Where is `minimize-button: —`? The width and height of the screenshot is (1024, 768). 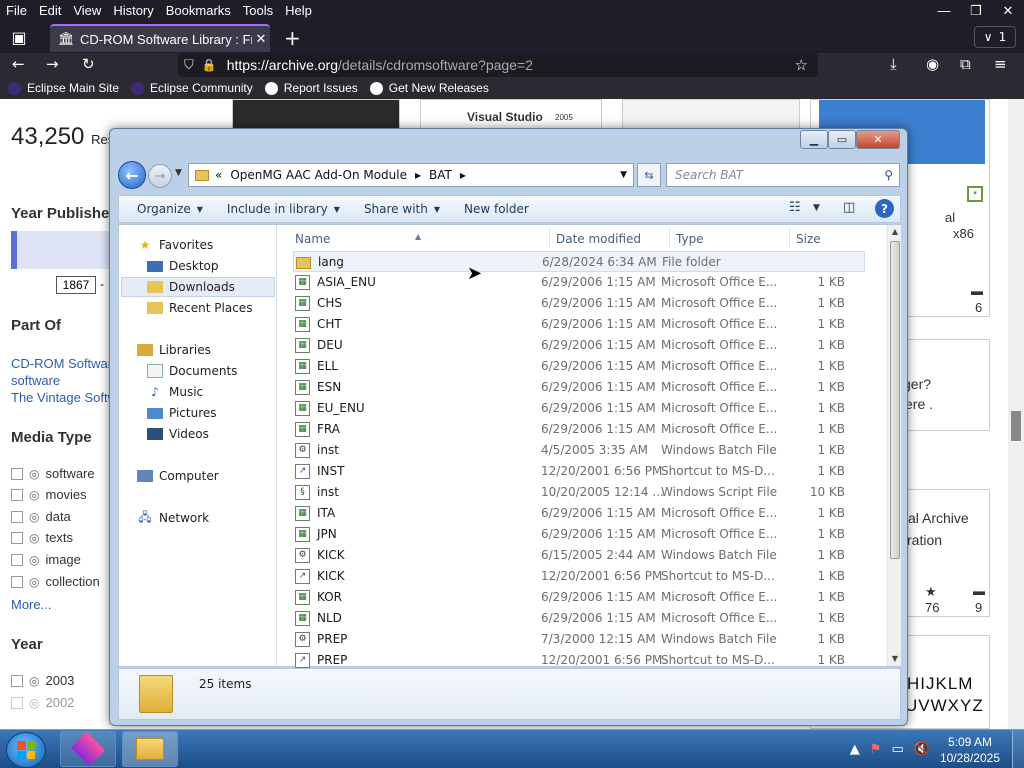
minimize-button: — is located at coordinates (944, 10).